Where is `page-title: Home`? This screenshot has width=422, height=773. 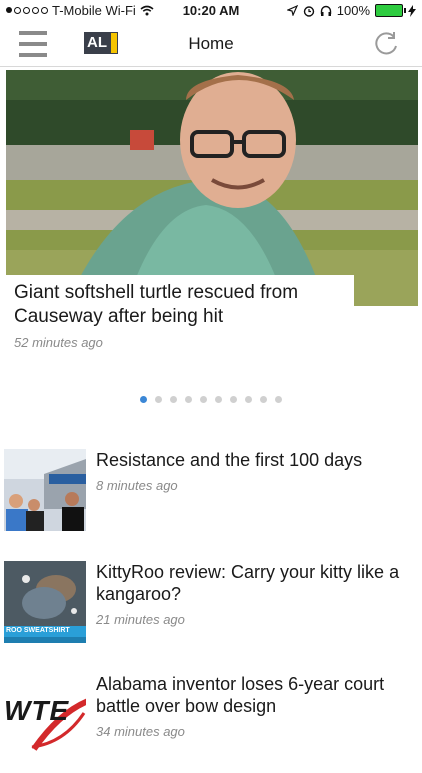 page-title: Home is located at coordinates (211, 43).